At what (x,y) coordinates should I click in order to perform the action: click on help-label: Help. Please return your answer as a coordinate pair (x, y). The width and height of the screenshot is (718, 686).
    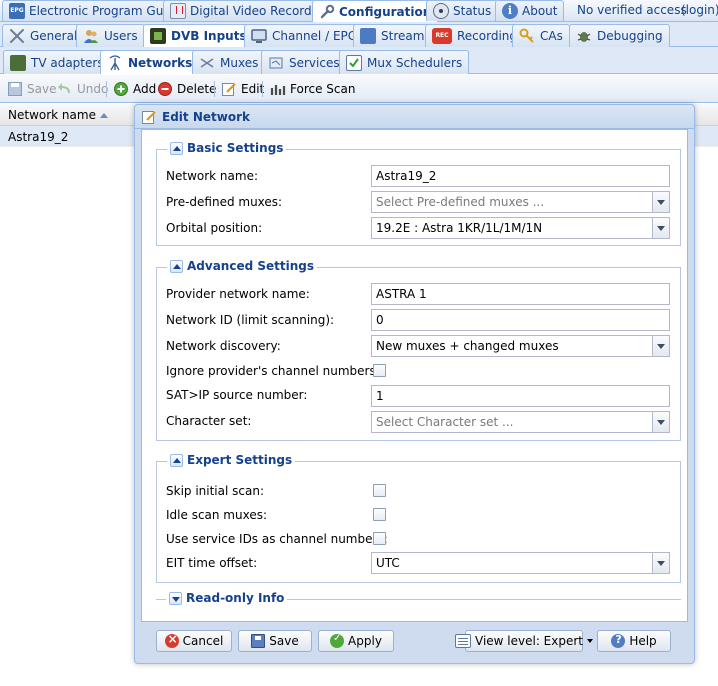
    Looking at the image, I should click on (643, 641).